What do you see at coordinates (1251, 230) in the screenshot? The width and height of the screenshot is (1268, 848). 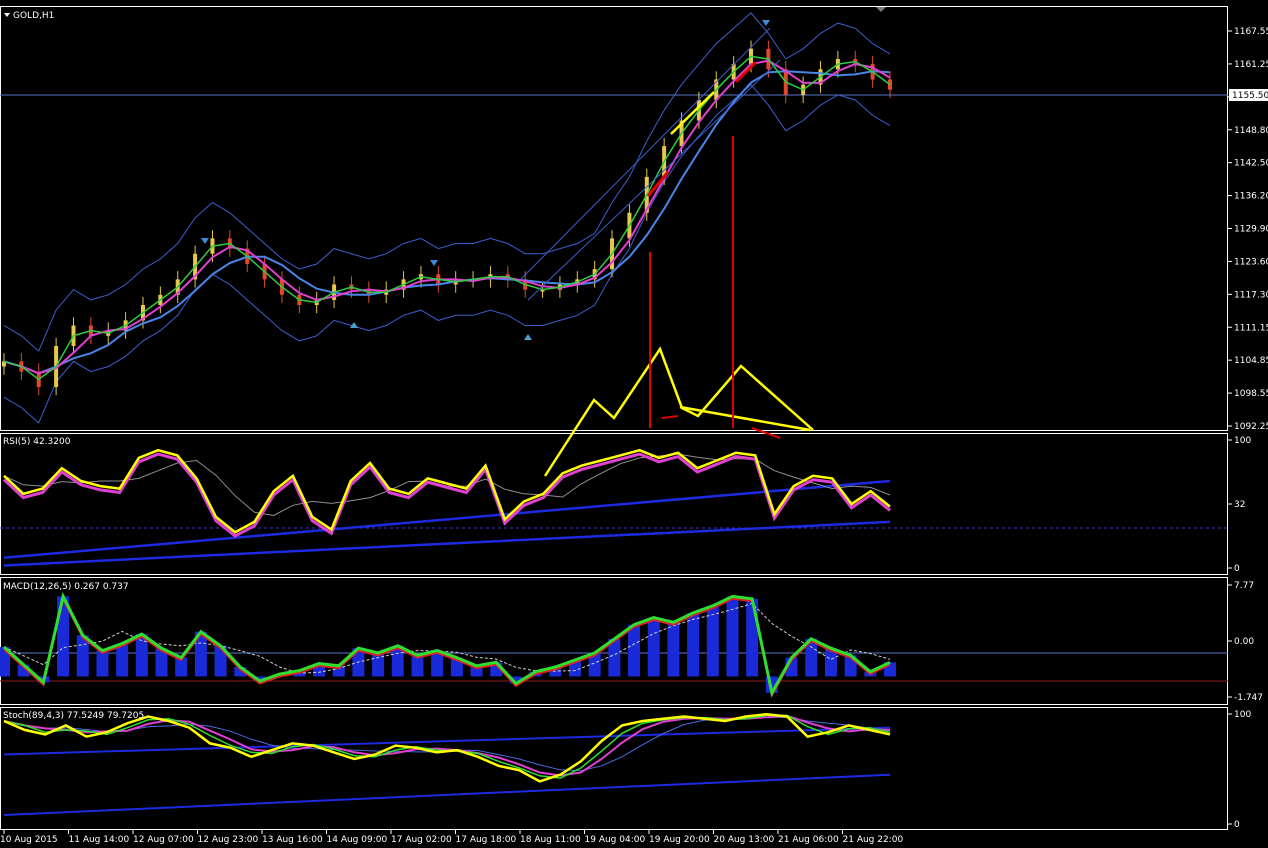 I see `price-tick-label: 1129.90` at bounding box center [1251, 230].